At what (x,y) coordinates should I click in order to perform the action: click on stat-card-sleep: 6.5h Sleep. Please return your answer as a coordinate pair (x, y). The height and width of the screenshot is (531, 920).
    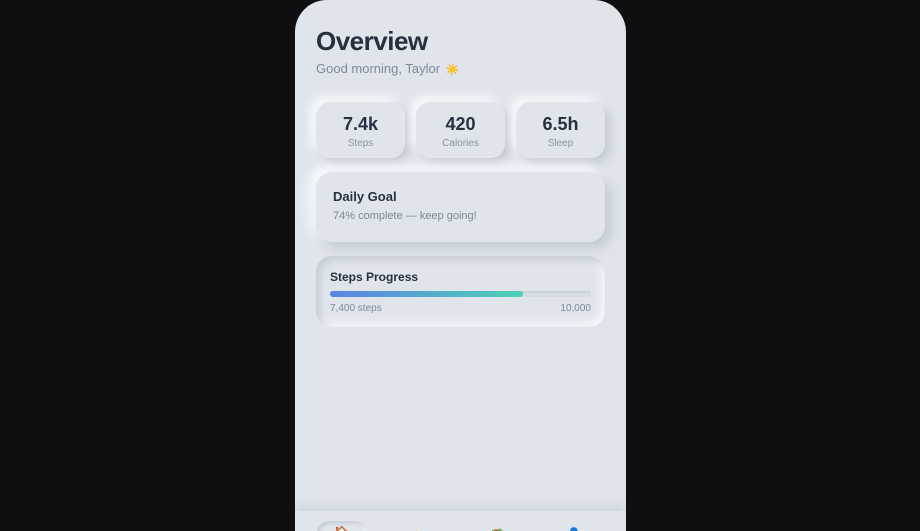
    Looking at the image, I should click on (560, 130).